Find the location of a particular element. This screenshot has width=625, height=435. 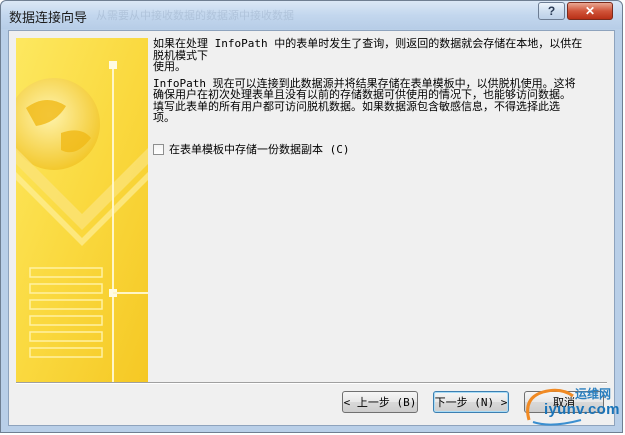

watermark-cn-text: 运维网 is located at coordinates (593, 394).